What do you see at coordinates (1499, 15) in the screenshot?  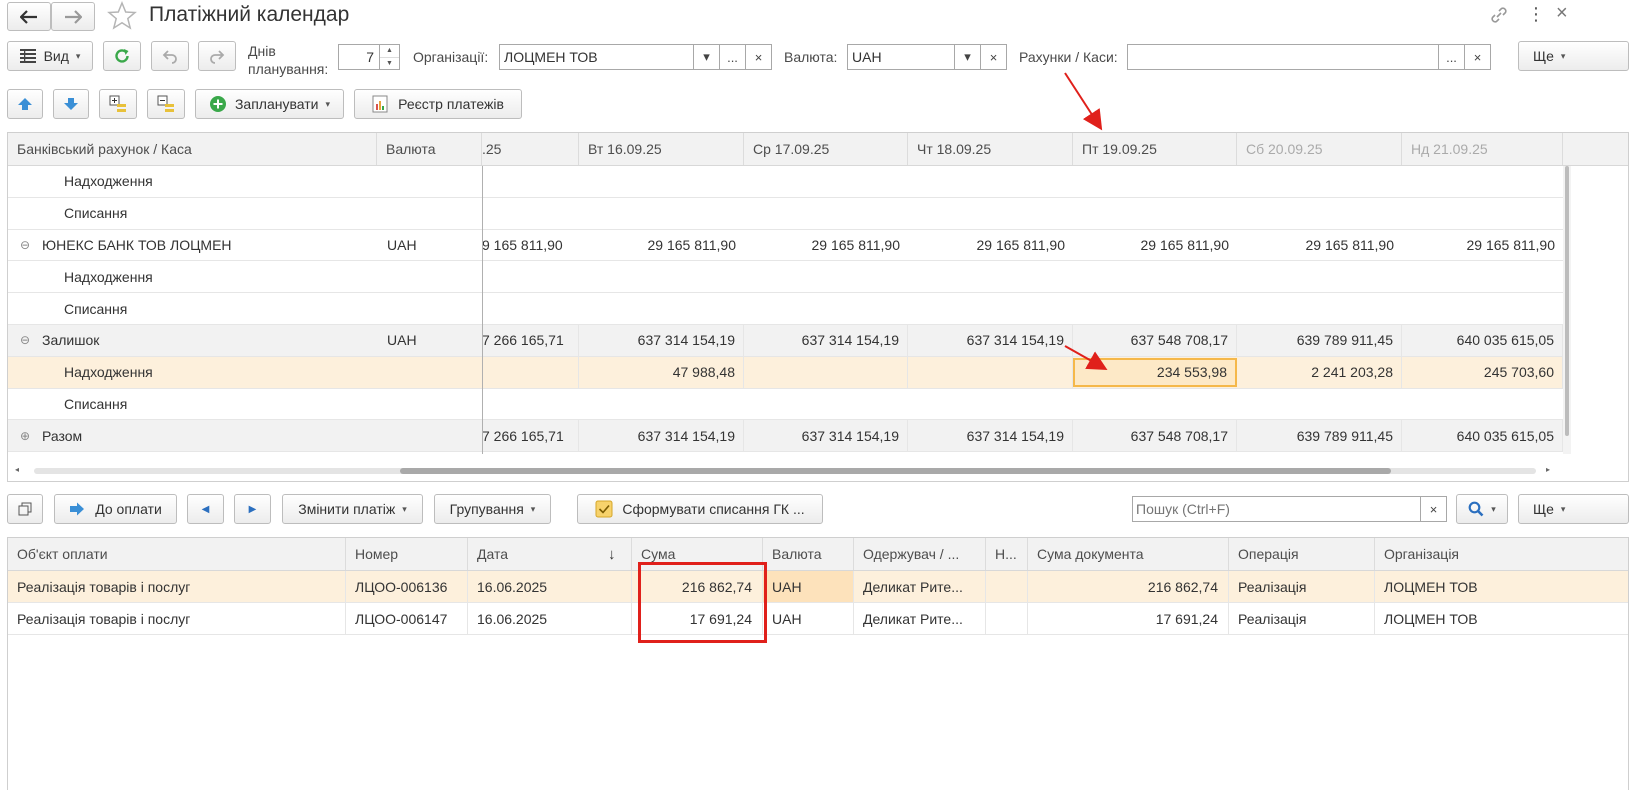 I see `link-icon` at bounding box center [1499, 15].